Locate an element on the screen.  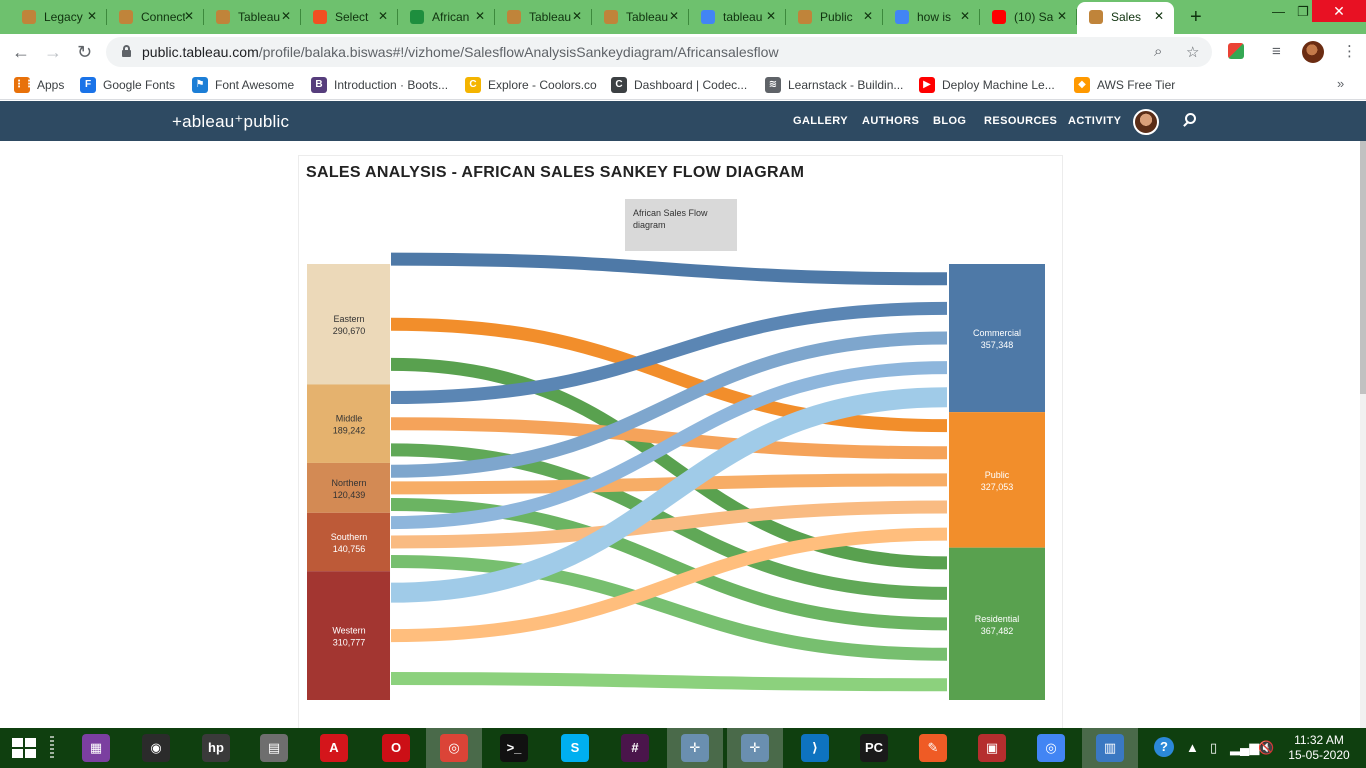
postman-icon: ✎ is located at coordinates (933, 748).